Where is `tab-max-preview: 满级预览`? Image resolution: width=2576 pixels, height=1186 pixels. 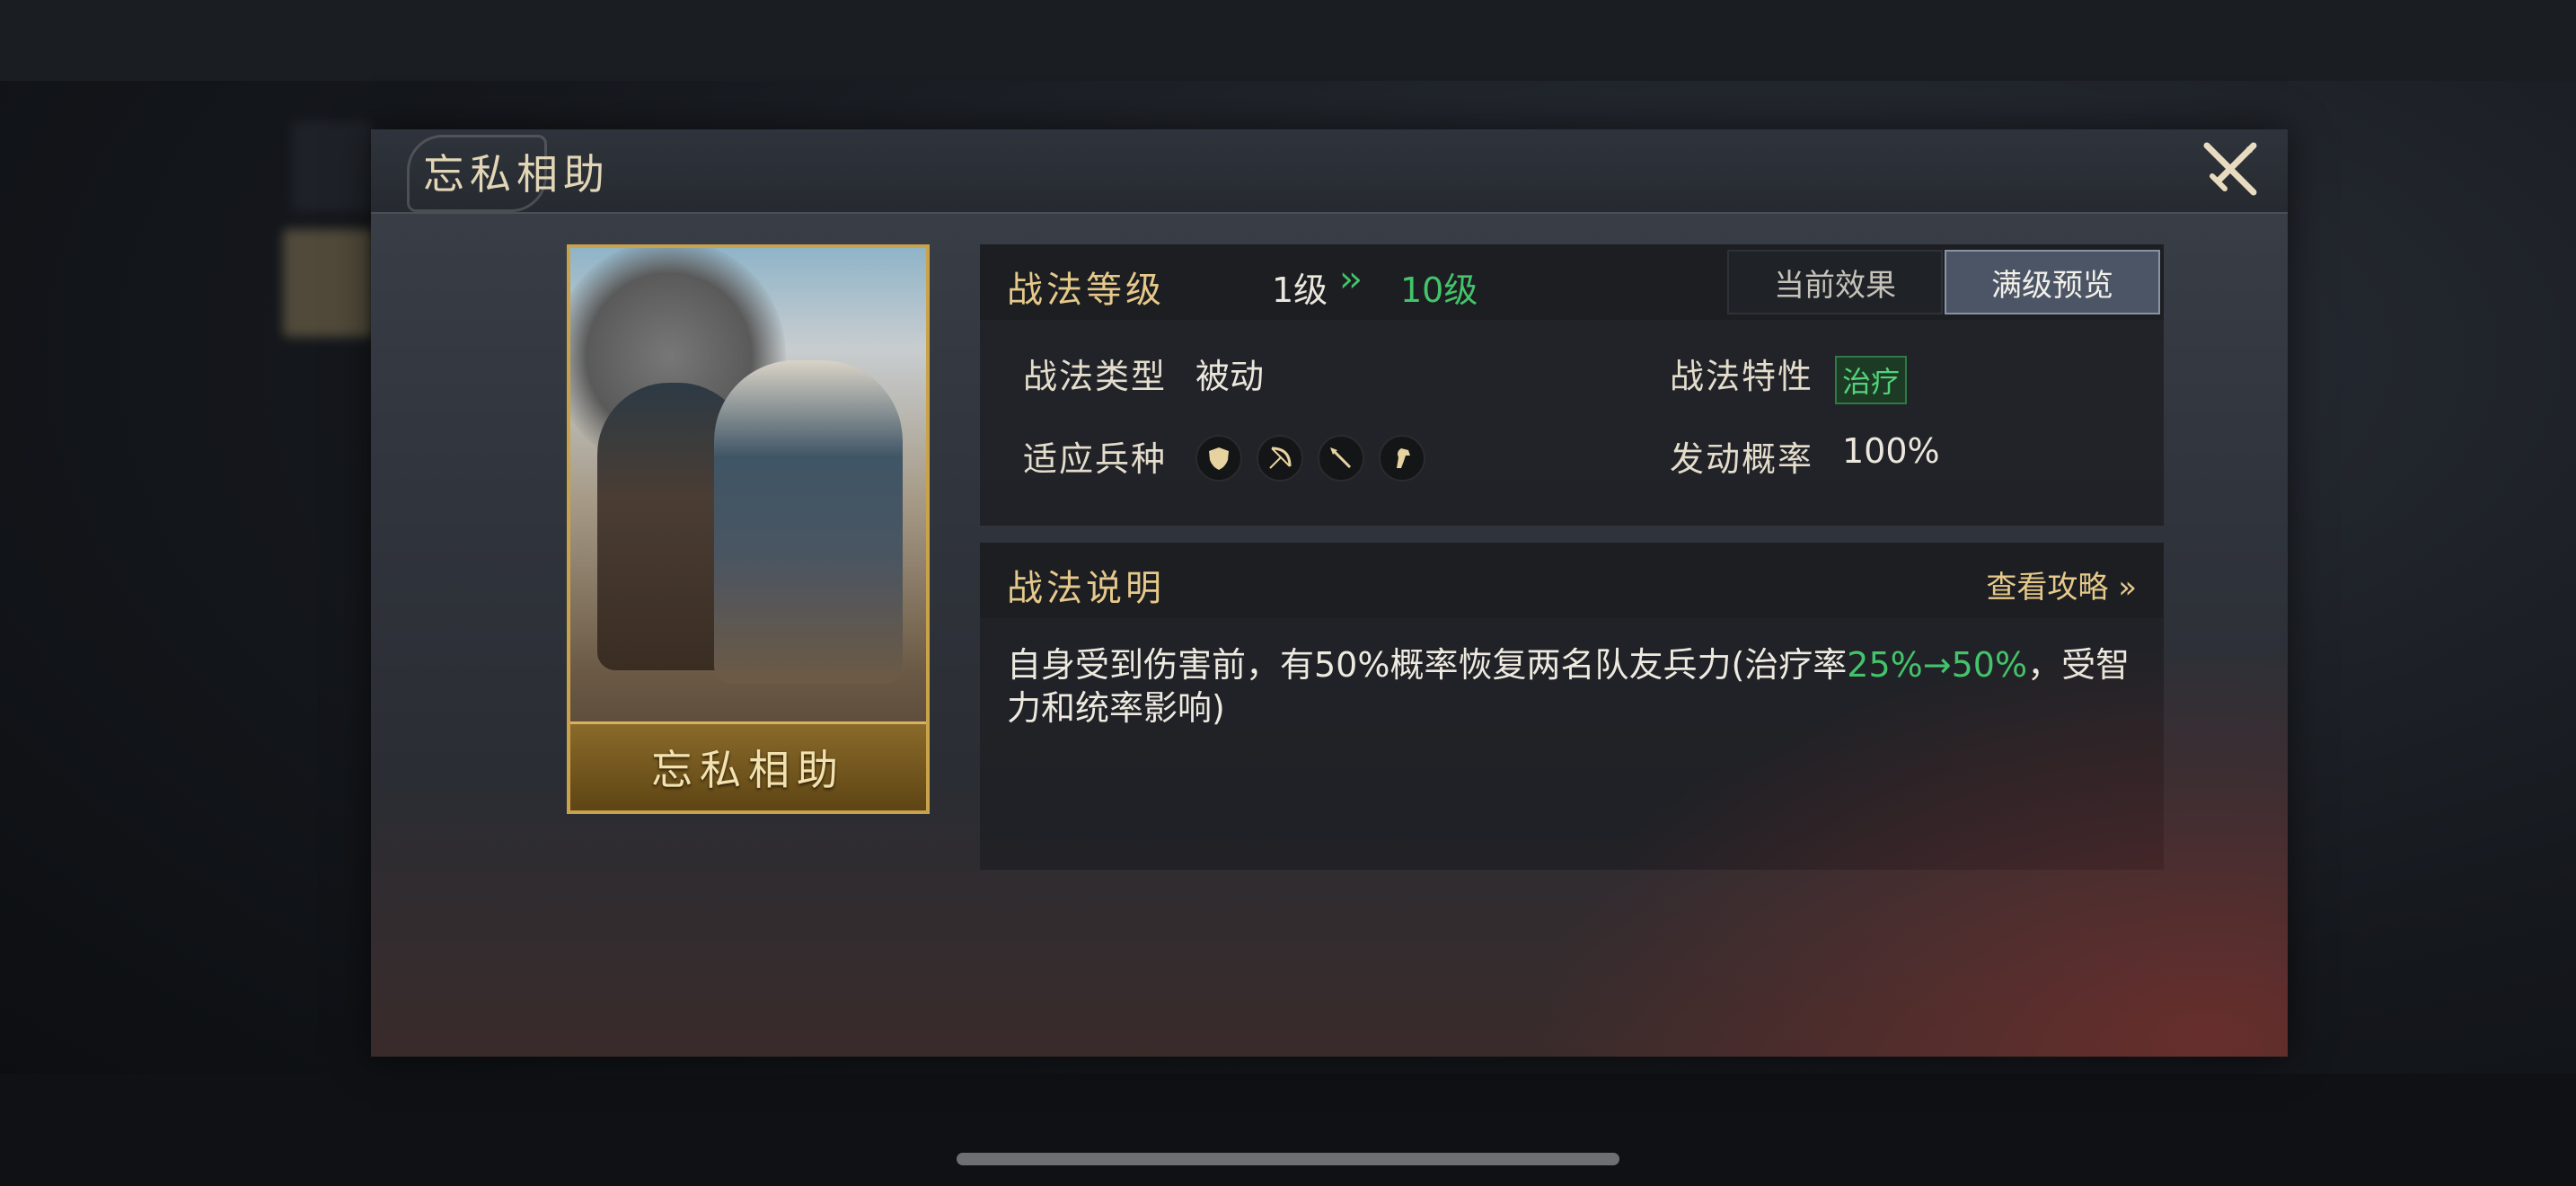
tab-max-preview: 满级预览 is located at coordinates (2052, 282).